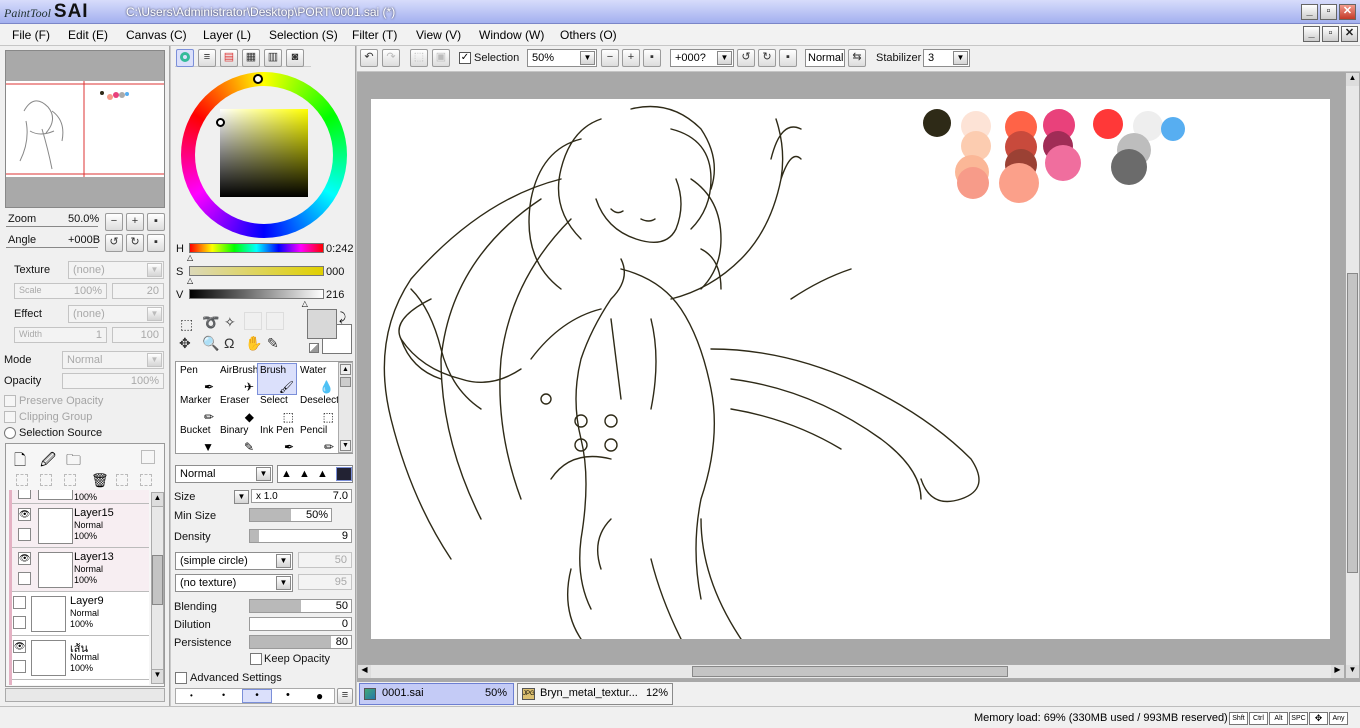  Describe the element at coordinates (197, 379) in the screenshot. I see `tool-pen: Pen ✒` at that location.